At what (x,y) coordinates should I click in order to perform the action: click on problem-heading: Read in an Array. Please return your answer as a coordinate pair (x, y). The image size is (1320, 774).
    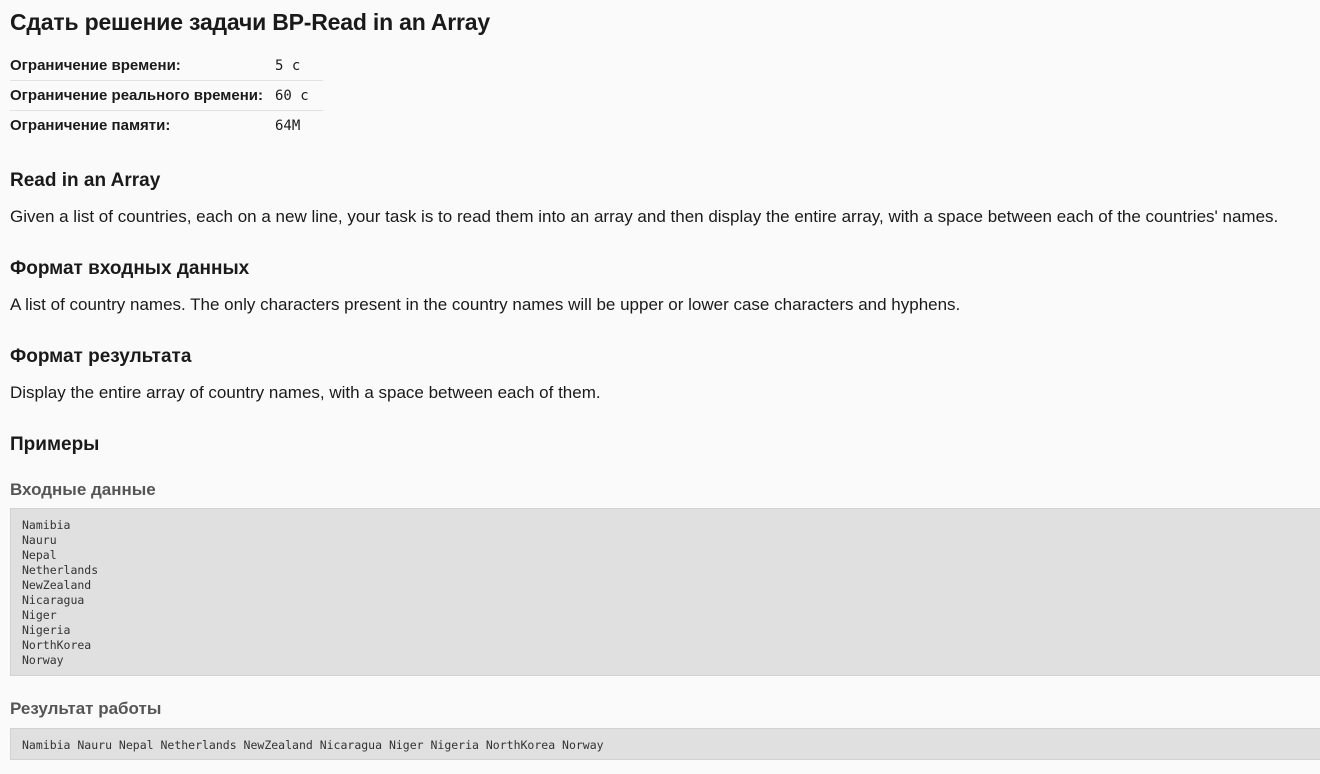
    Looking at the image, I should click on (85, 180).